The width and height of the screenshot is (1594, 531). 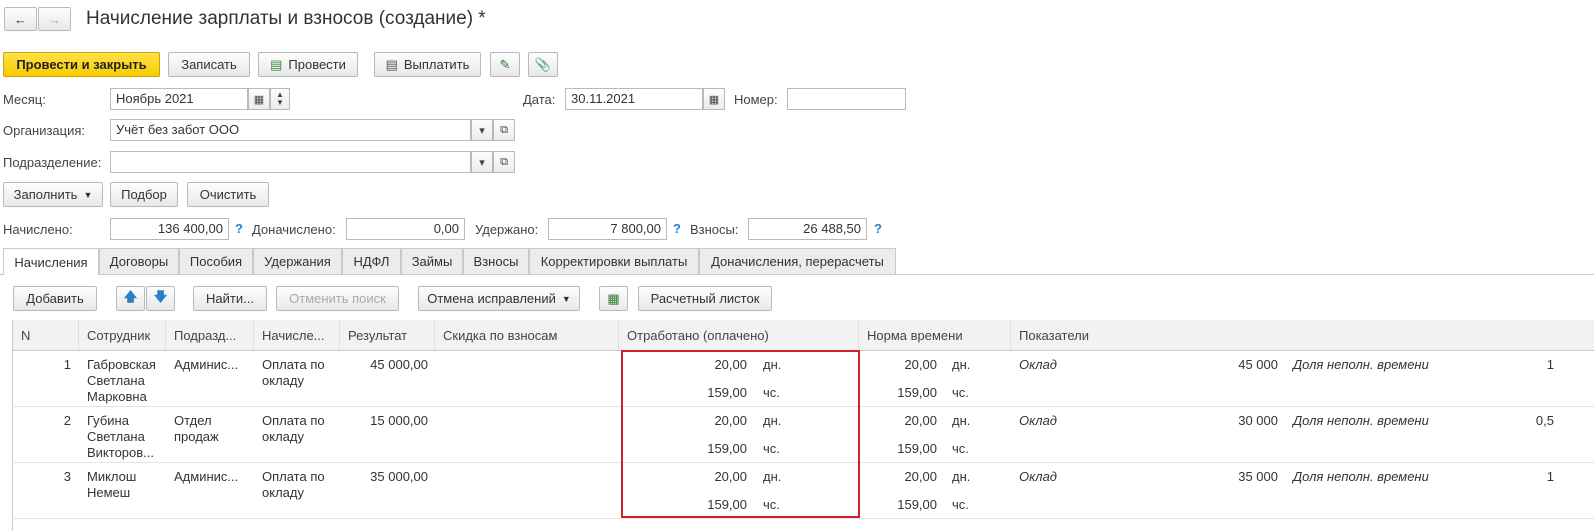 I want to click on column-header-n: N, so click(x=46, y=335).